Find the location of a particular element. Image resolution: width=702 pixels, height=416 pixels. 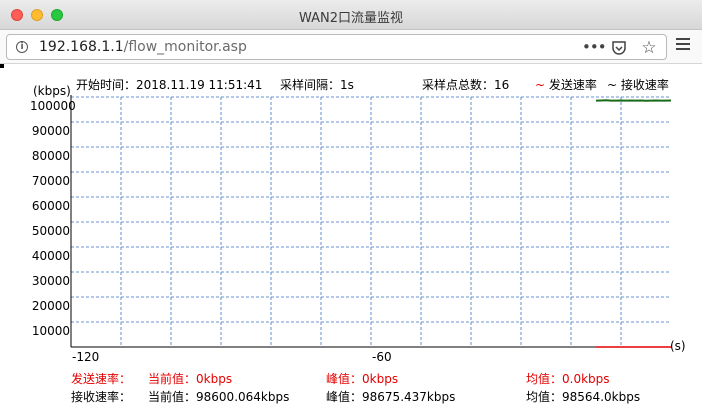

url-host: 192.168.1.1 is located at coordinates (81, 47).